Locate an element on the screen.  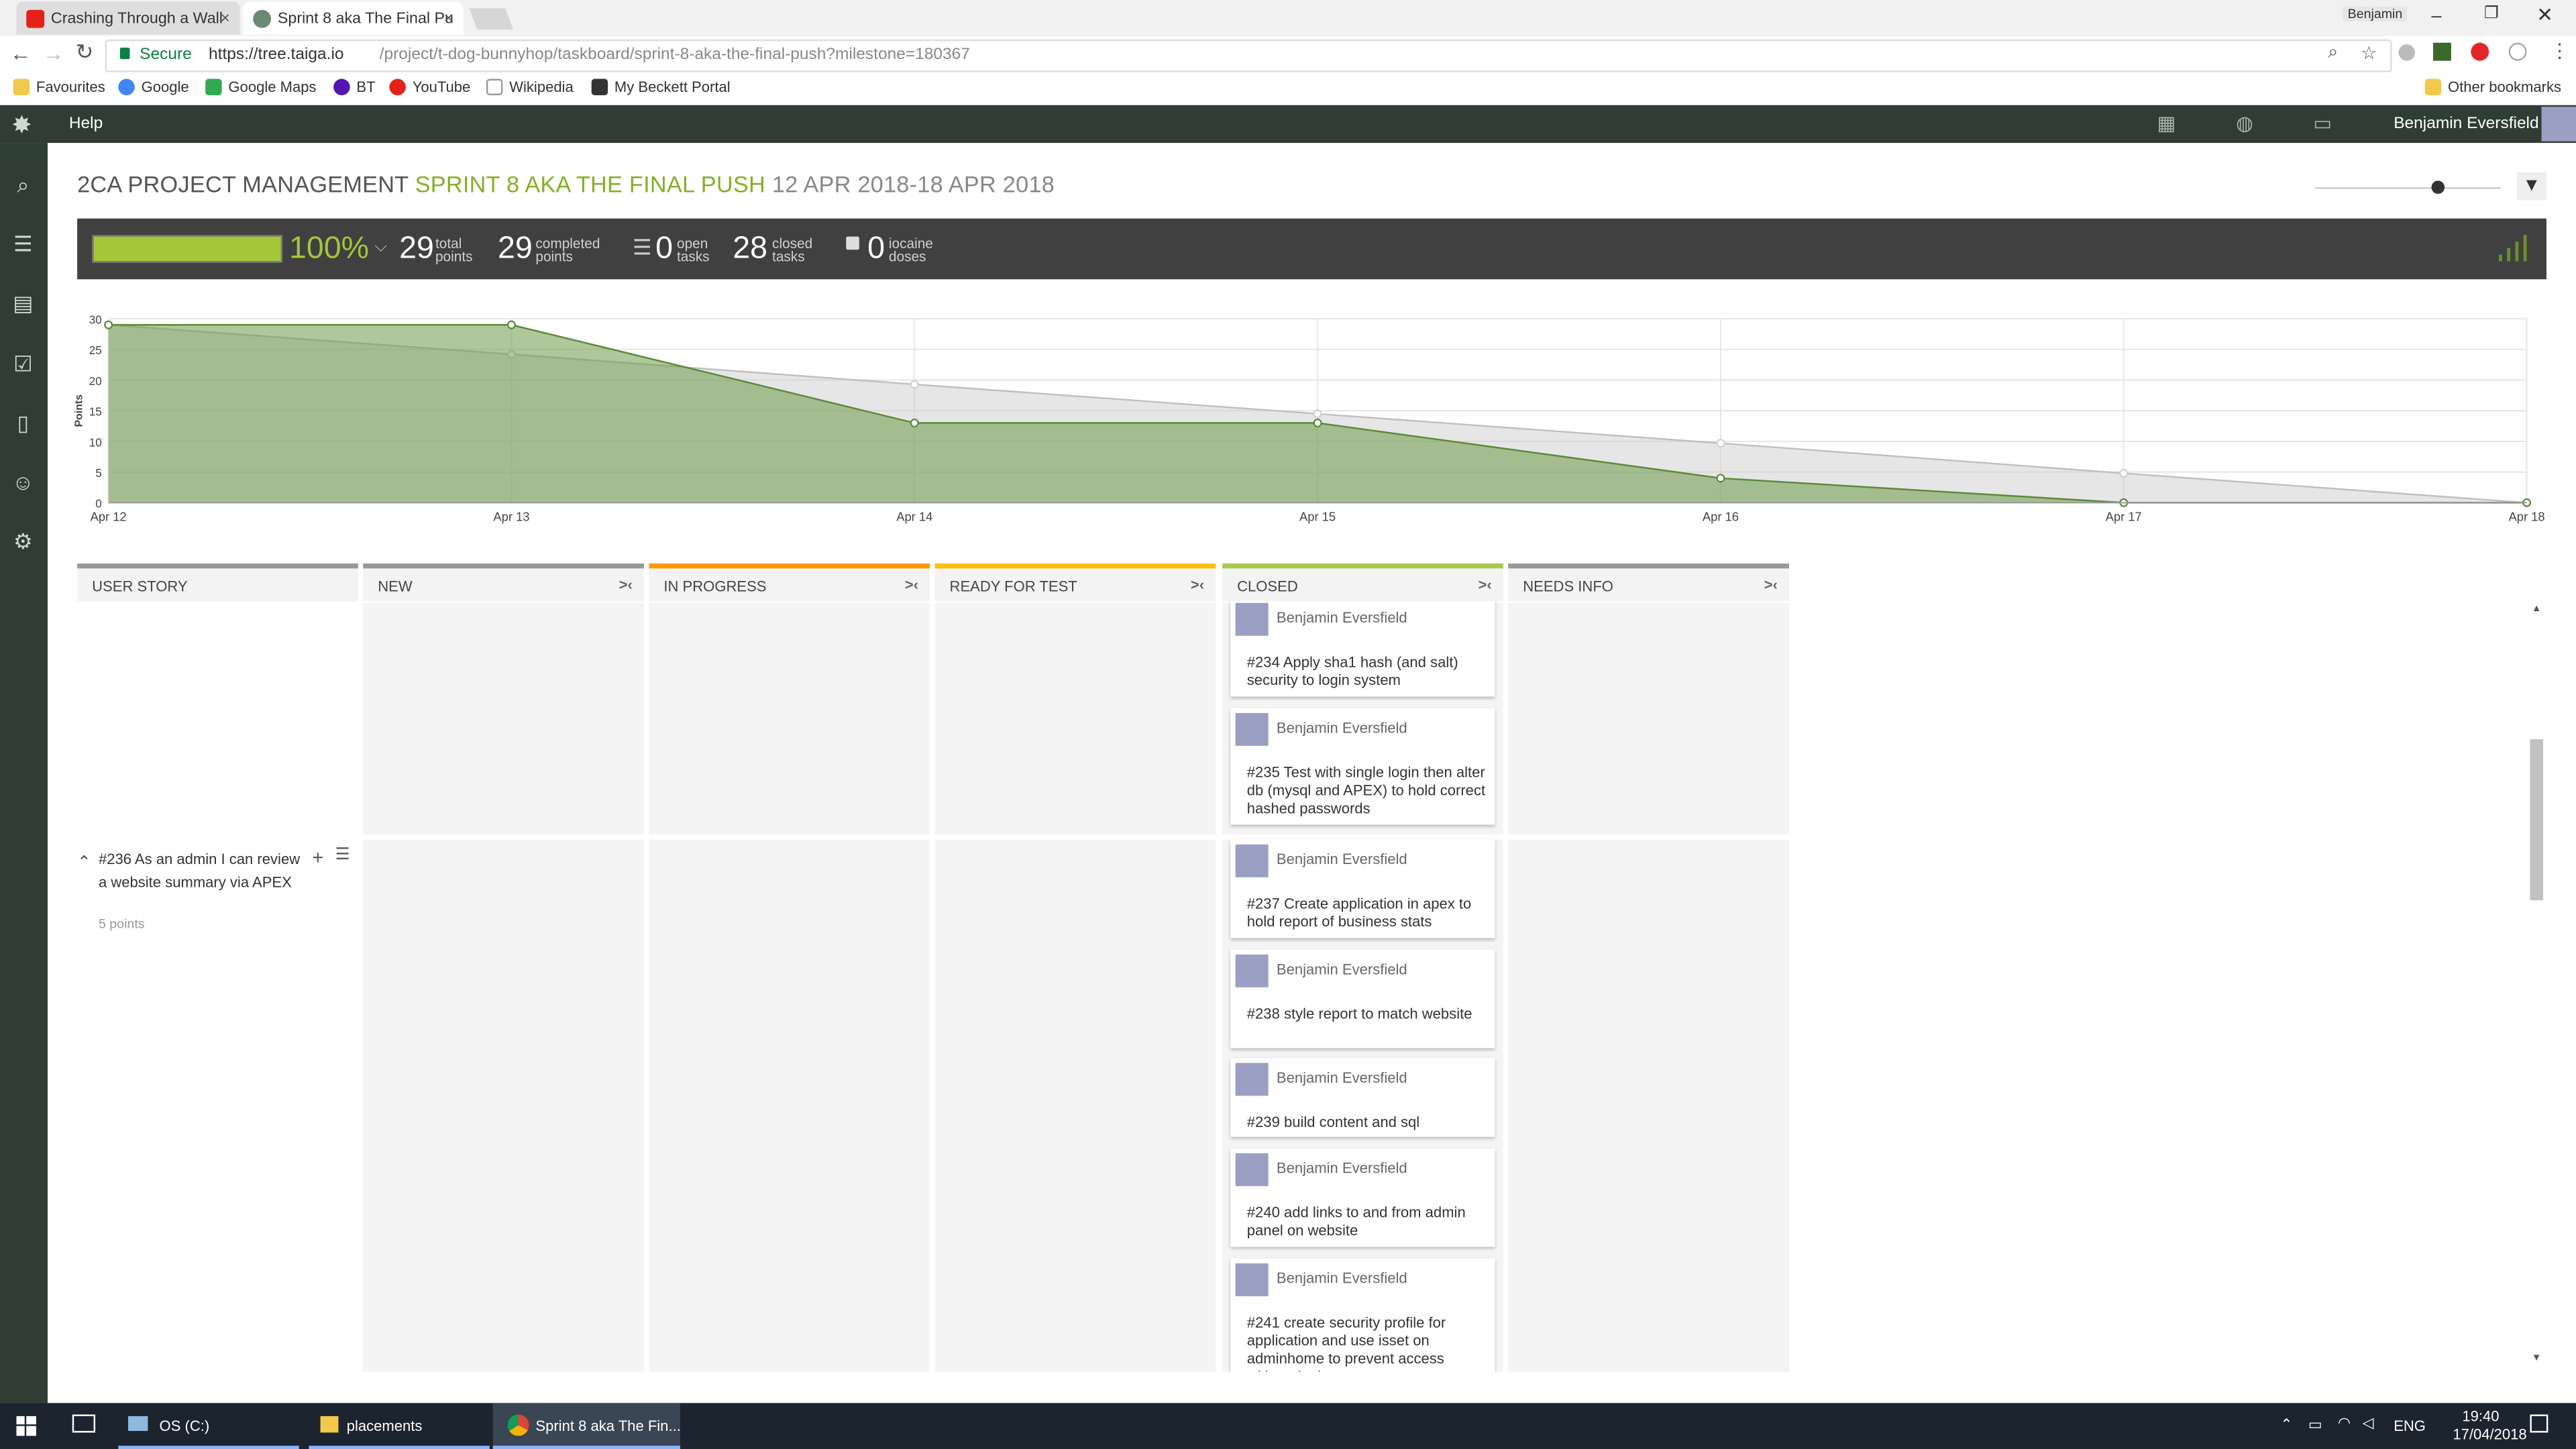
user-name: Benjamin Eversfield is located at coordinates (2466, 124).